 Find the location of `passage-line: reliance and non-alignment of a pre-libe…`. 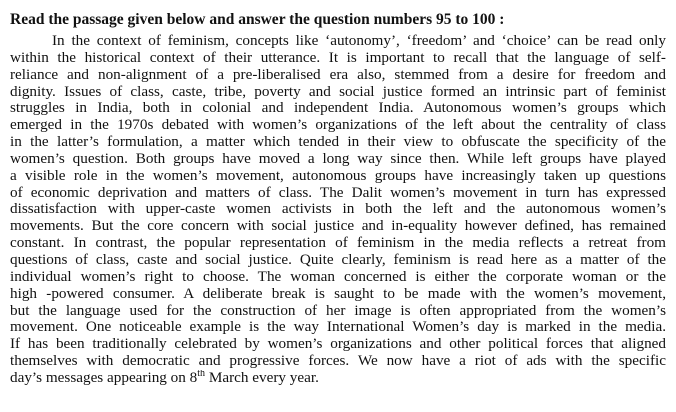

passage-line: reliance and non-alignment of a pre-libe… is located at coordinates (338, 74).